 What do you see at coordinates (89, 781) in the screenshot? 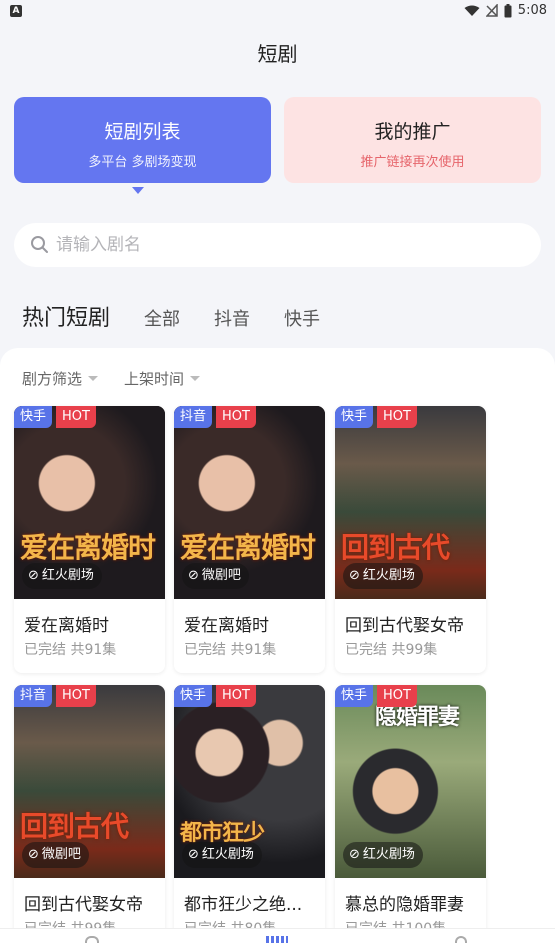
I see `drama-poster: 回到古代 抖音 HOT ⊘ 微剧吧` at bounding box center [89, 781].